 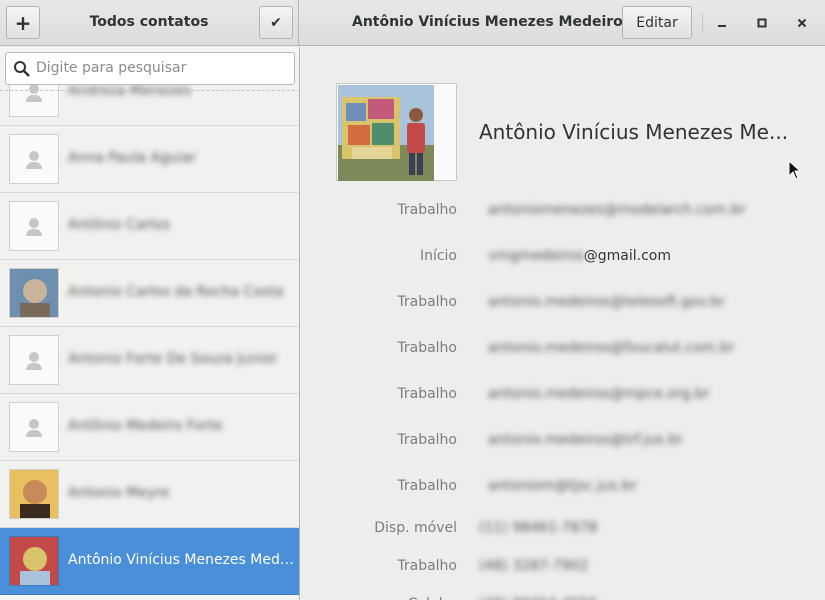 I want to click on contact-photo-image, so click(x=386, y=133).